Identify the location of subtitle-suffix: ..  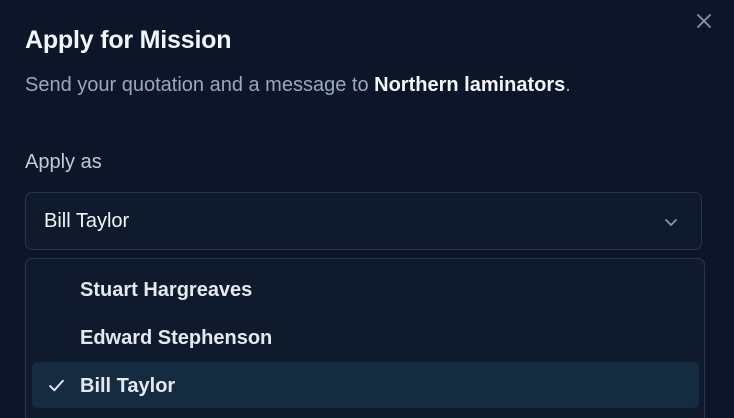
(568, 85).